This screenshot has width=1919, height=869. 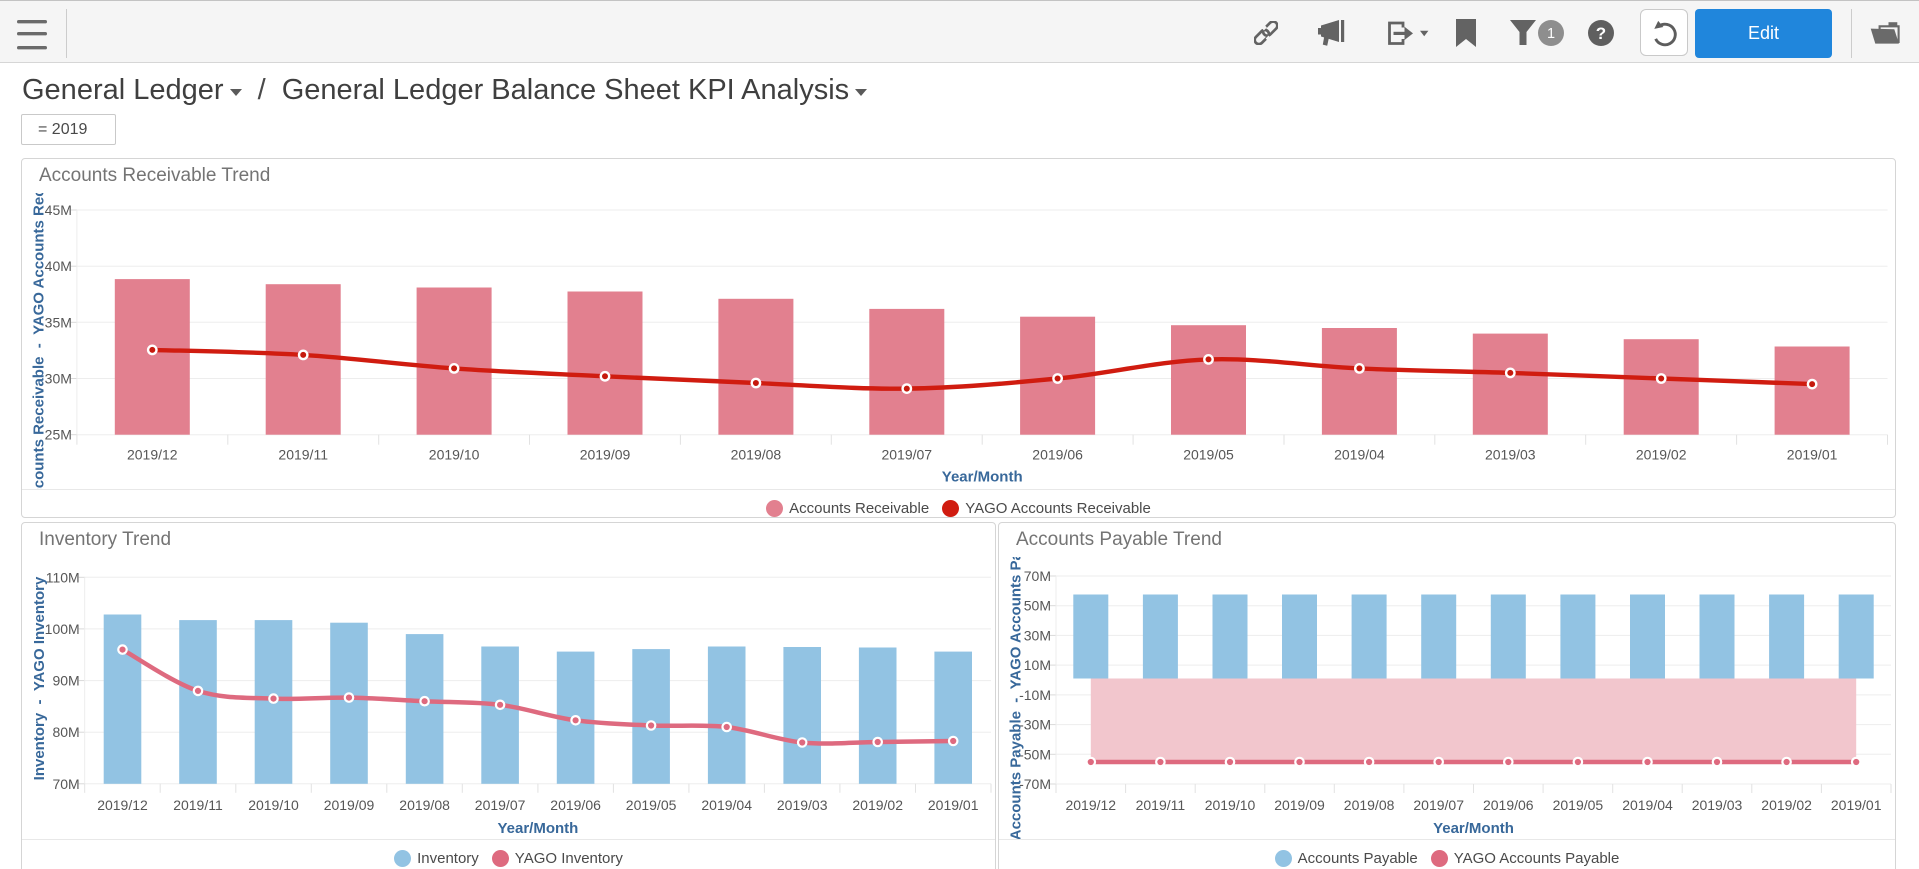 What do you see at coordinates (1015, 681) in the screenshot?
I see `svg-text:Accounts Payable - YAGO Acco: Accounts Payable - YAGO Accounts Payable` at bounding box center [1015, 681].